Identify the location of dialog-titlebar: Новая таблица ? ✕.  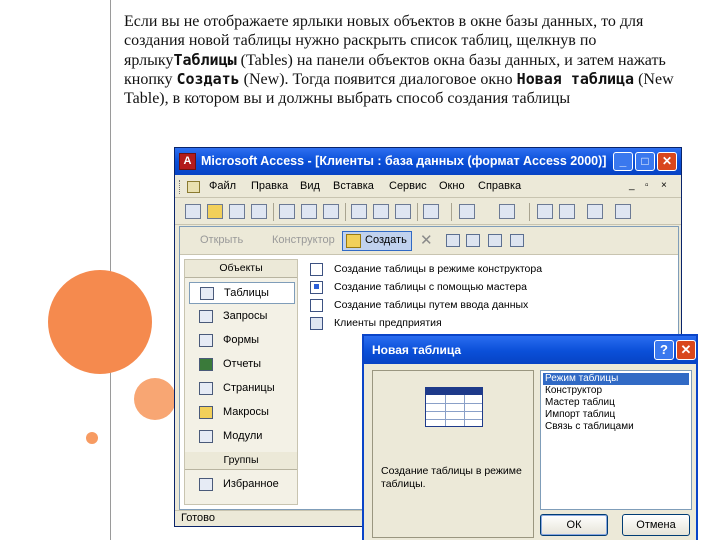
(530, 350).